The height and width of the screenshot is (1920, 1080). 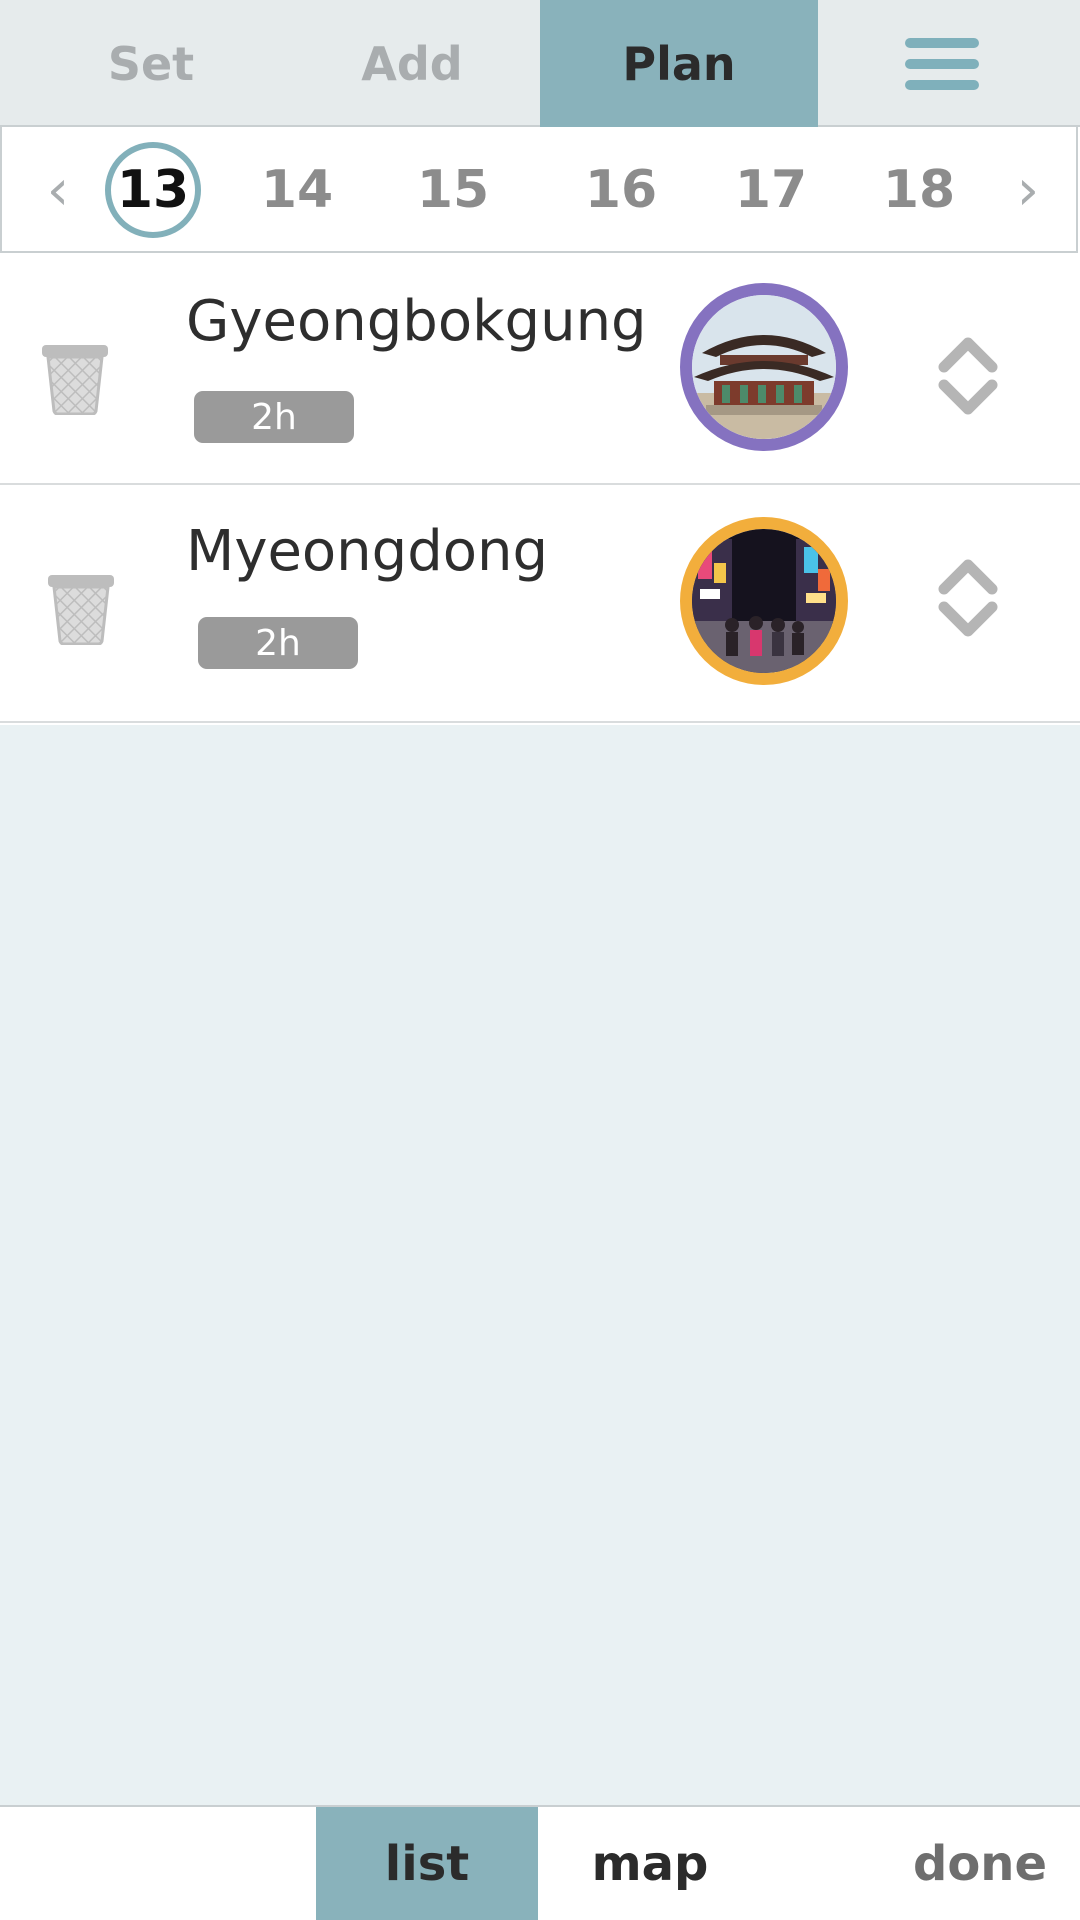 What do you see at coordinates (540, 604) in the screenshot?
I see `list-item: Myeongdong 2h` at bounding box center [540, 604].